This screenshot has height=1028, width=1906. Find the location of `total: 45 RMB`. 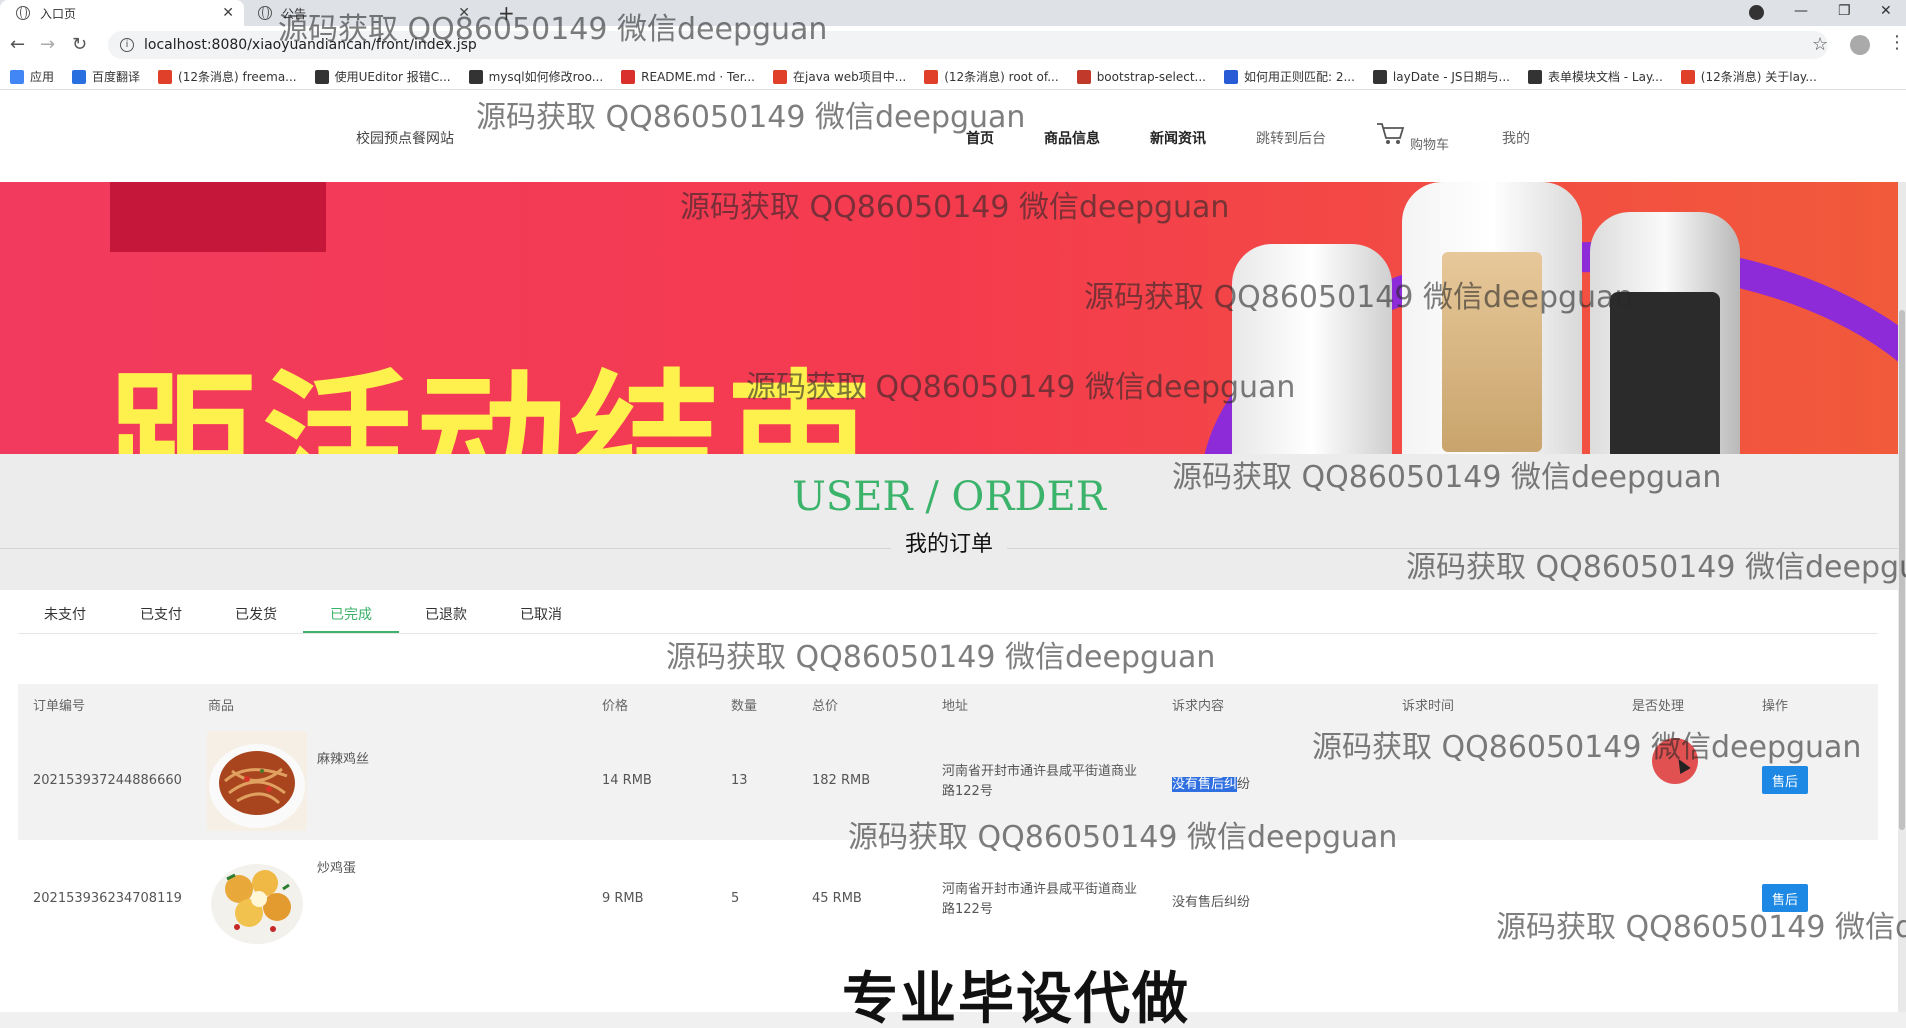

total: 45 RMB is located at coordinates (837, 898).